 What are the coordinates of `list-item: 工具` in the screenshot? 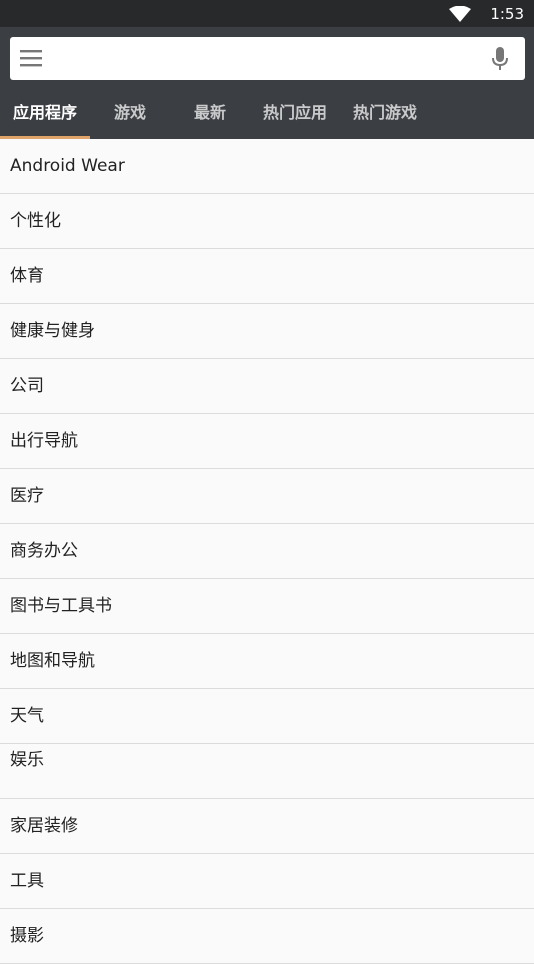 It's located at (267, 881).